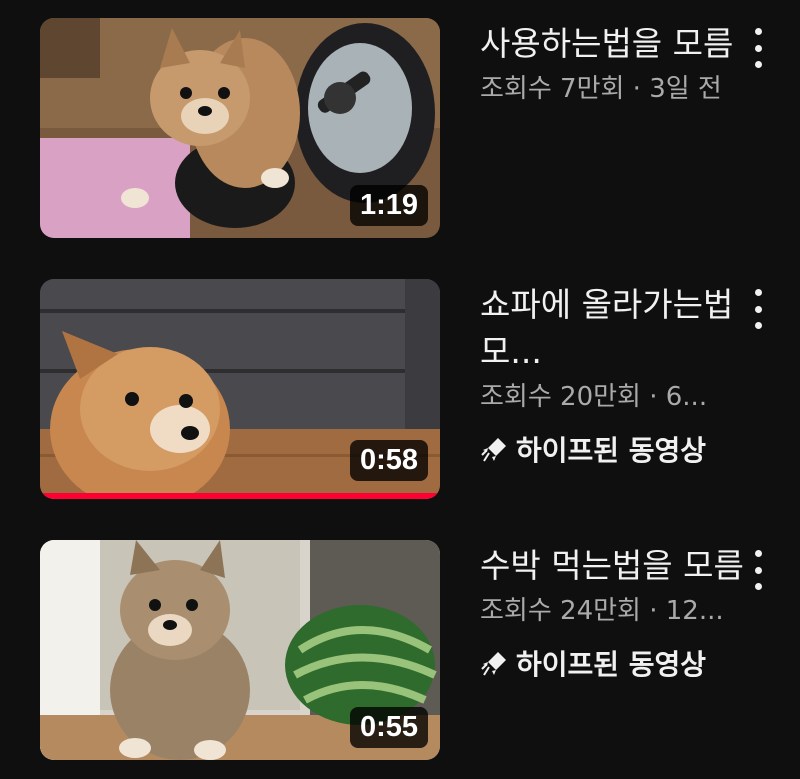 The height and width of the screenshot is (779, 800). Describe the element at coordinates (615, 43) in the screenshot. I see `video-title: 사용하는법을 모름` at that location.